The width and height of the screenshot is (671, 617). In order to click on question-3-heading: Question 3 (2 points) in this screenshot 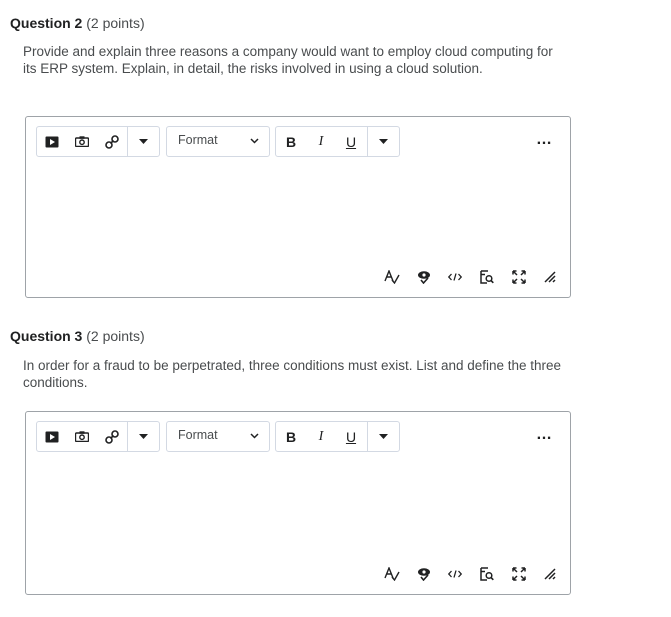, I will do `click(77, 336)`.